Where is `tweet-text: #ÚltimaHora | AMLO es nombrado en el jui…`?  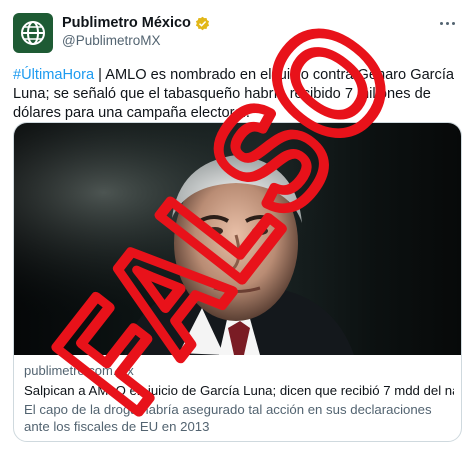
tweet-text: #ÚltimaHora | AMLO es nombrado en el jui… is located at coordinates (237, 94).